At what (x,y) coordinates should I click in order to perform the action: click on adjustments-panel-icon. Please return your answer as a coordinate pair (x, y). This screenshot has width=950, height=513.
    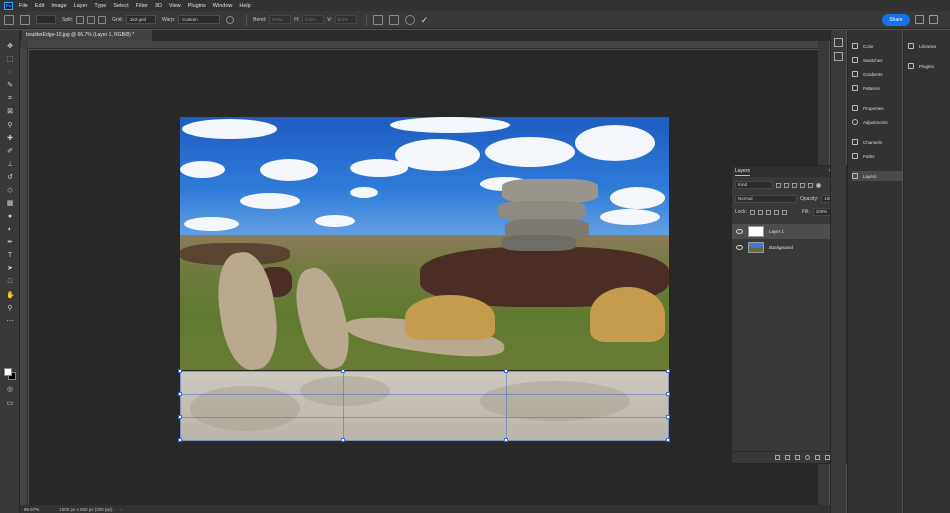
    Looking at the image, I should click on (838, 56).